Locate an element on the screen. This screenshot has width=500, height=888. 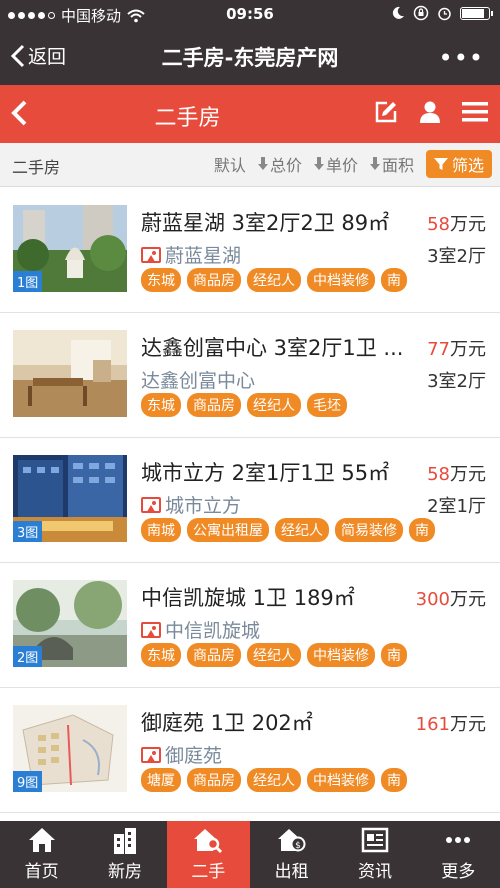
photo-count-badge: 1图 is located at coordinates (28, 281).